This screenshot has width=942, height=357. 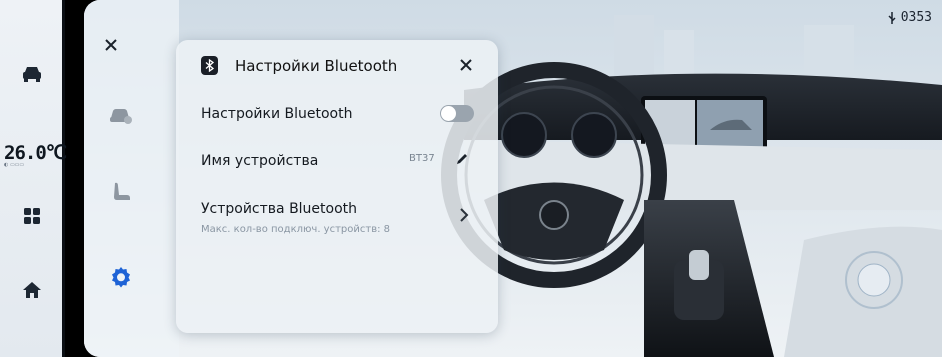 I want to click on left-dock: 26.0℃ ◐ ▭▭▭, so click(x=33, y=178).